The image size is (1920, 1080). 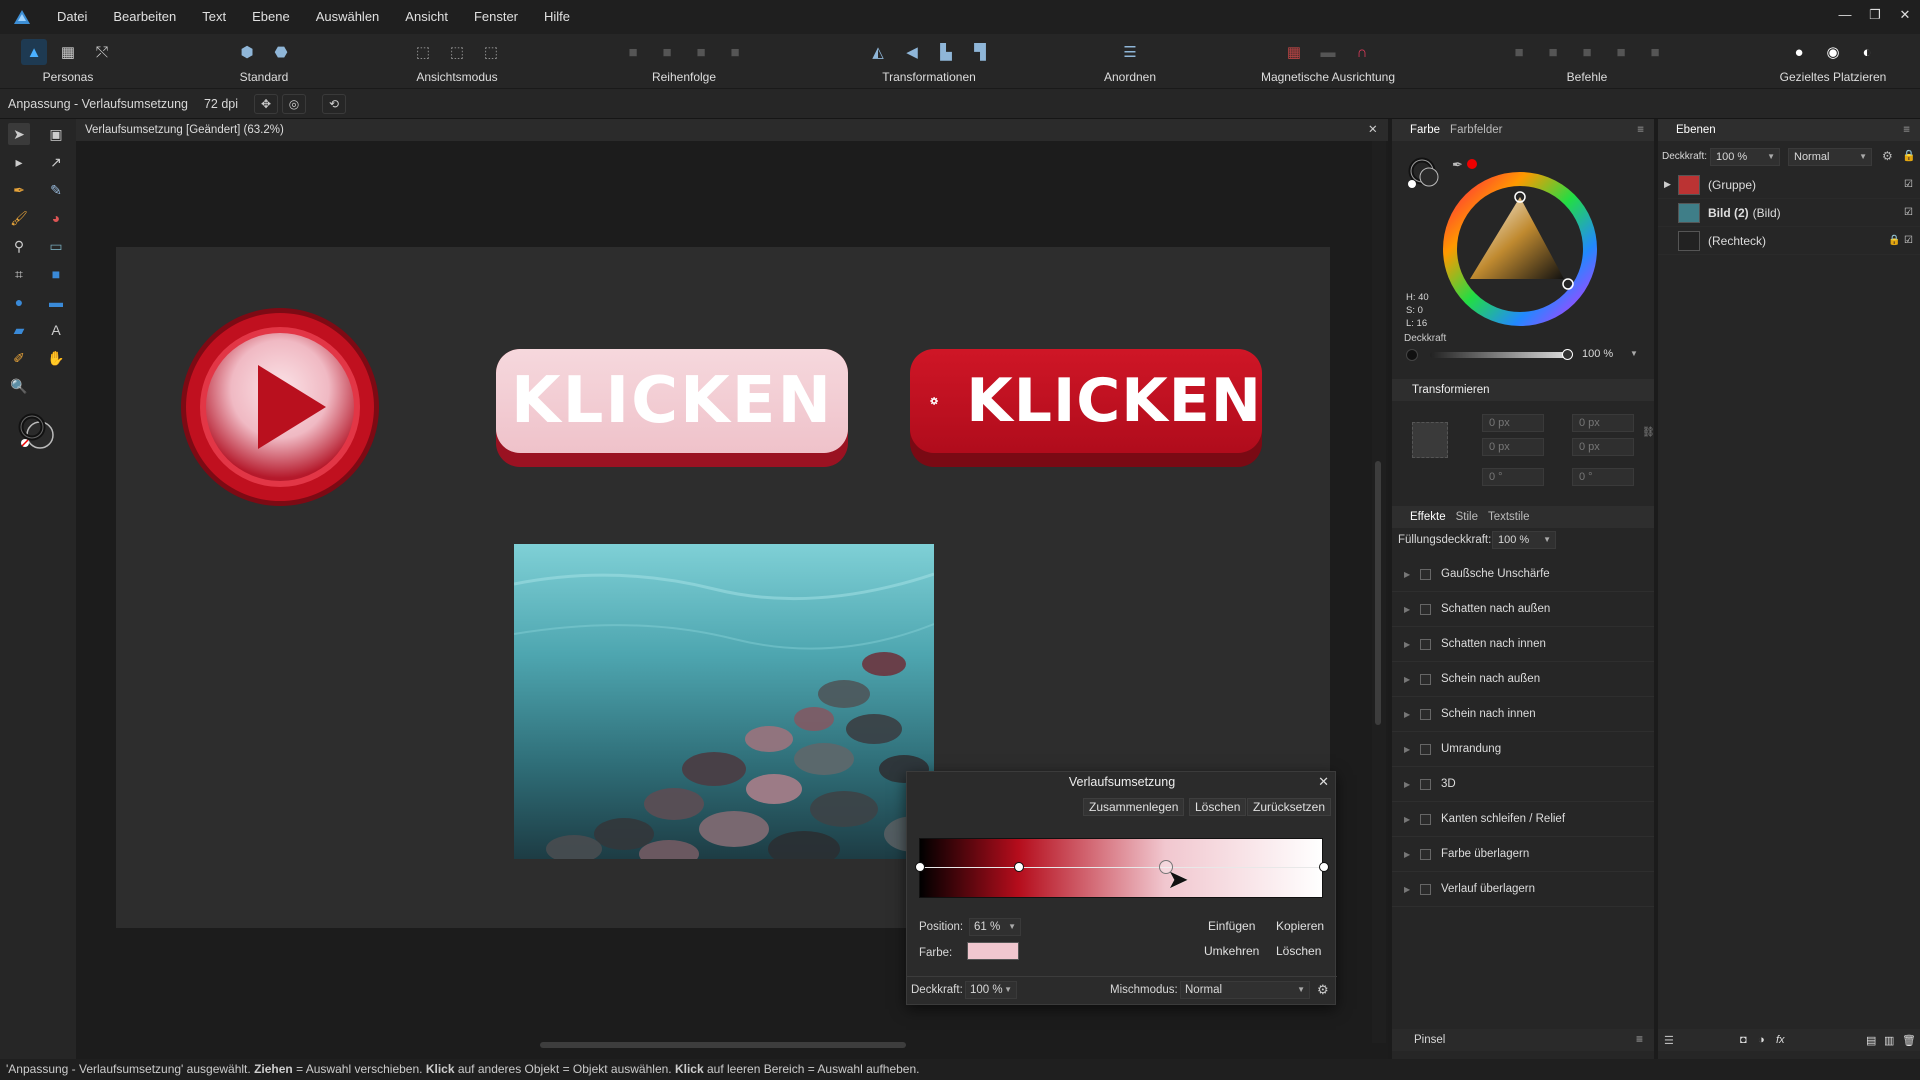 What do you see at coordinates (1523, 749) in the screenshot?
I see `effect-row: ▶ Umrandung` at bounding box center [1523, 749].